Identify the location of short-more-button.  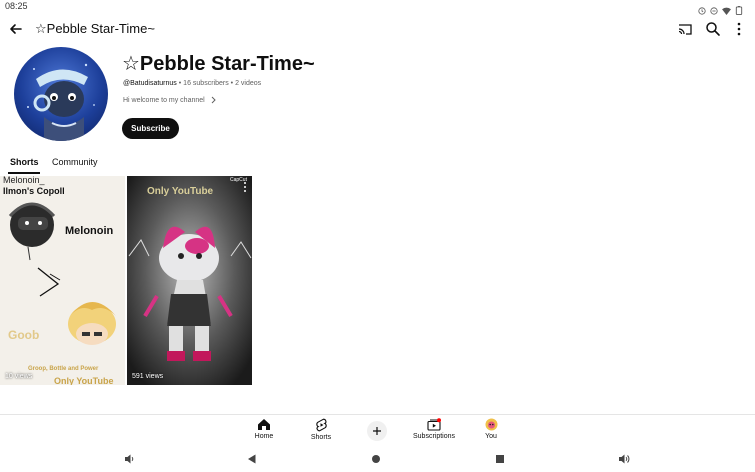
(245, 186).